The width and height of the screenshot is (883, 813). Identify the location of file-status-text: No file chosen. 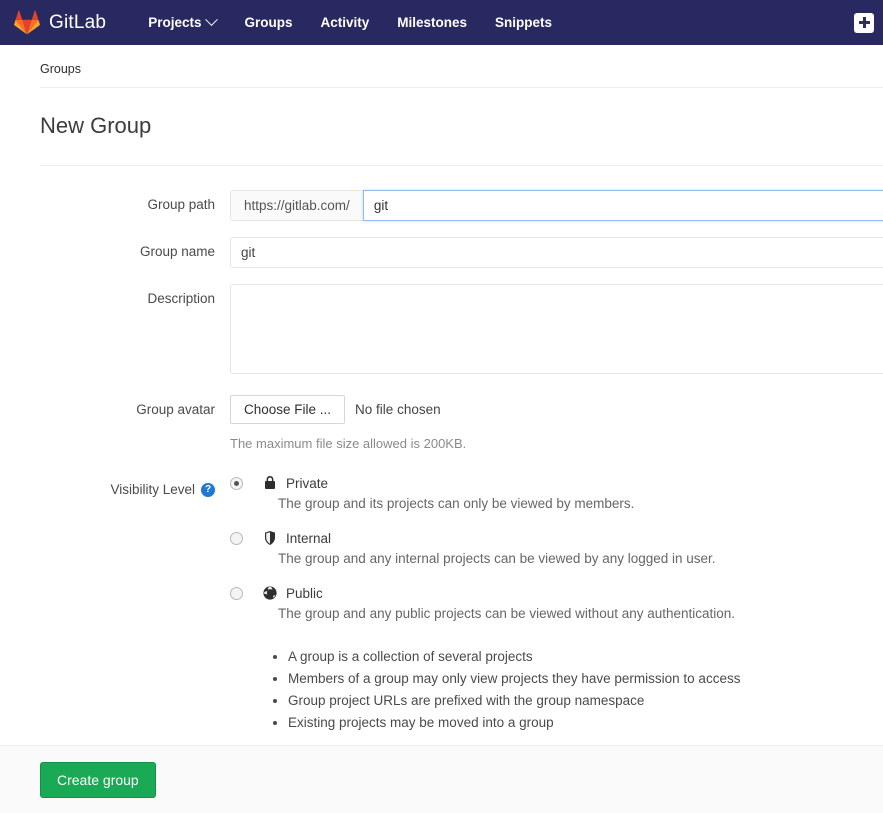
(398, 409).